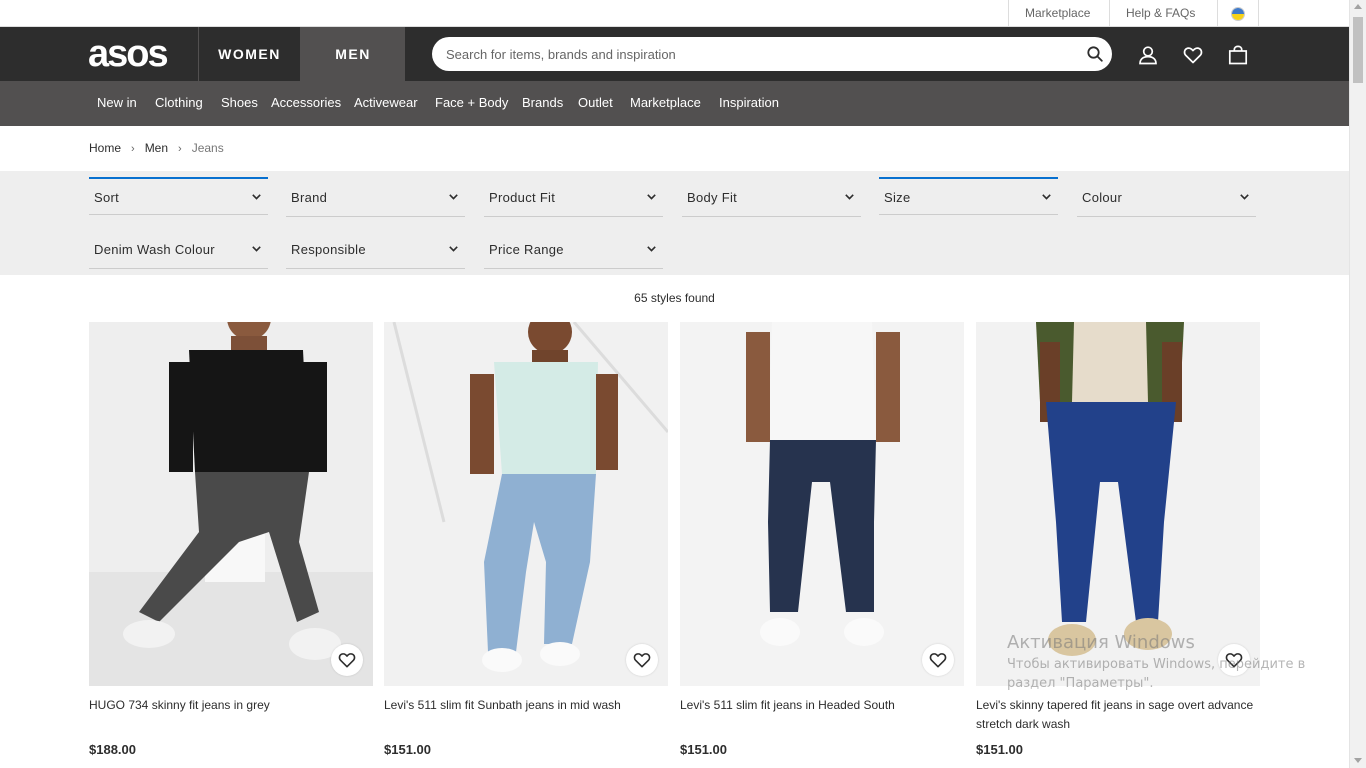 The image size is (1366, 768). Describe the element at coordinates (749, 103) in the screenshot. I see `nav-item-inspiration: Inspiration` at that location.